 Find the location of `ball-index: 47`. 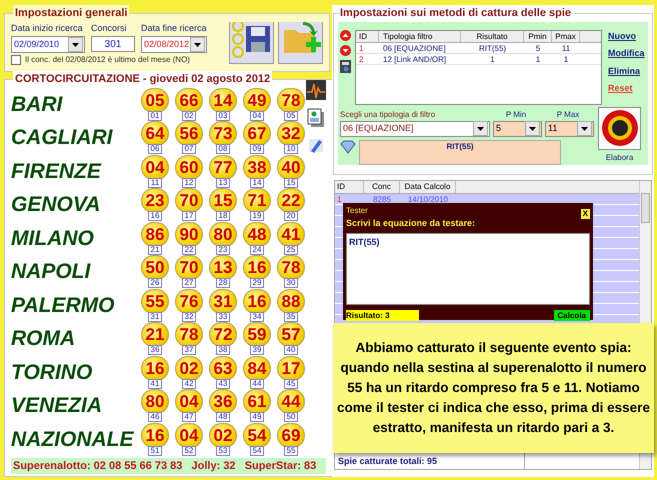

ball-index: 47 is located at coordinates (189, 417).